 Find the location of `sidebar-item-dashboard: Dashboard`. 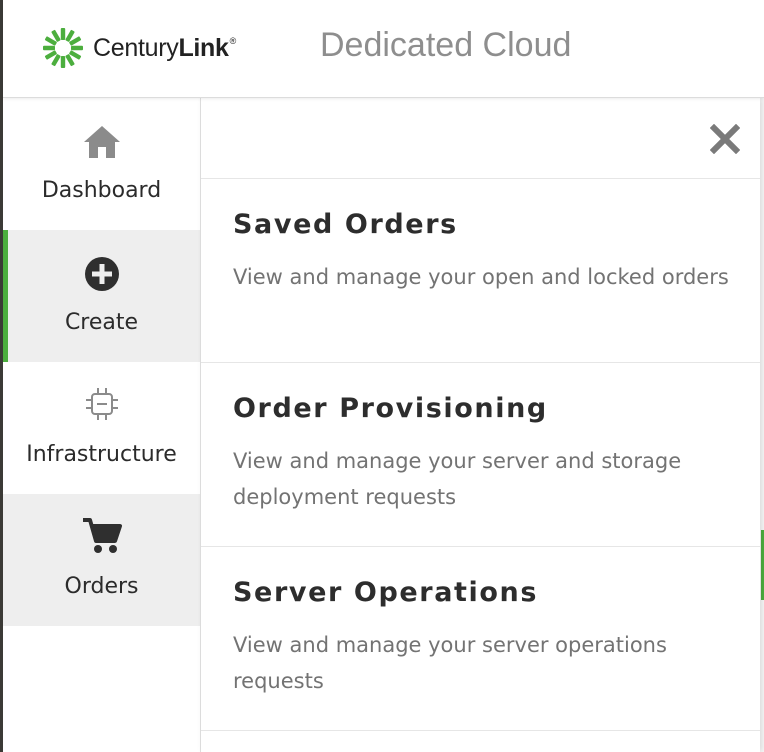

sidebar-item-dashboard: Dashboard is located at coordinates (101, 164).